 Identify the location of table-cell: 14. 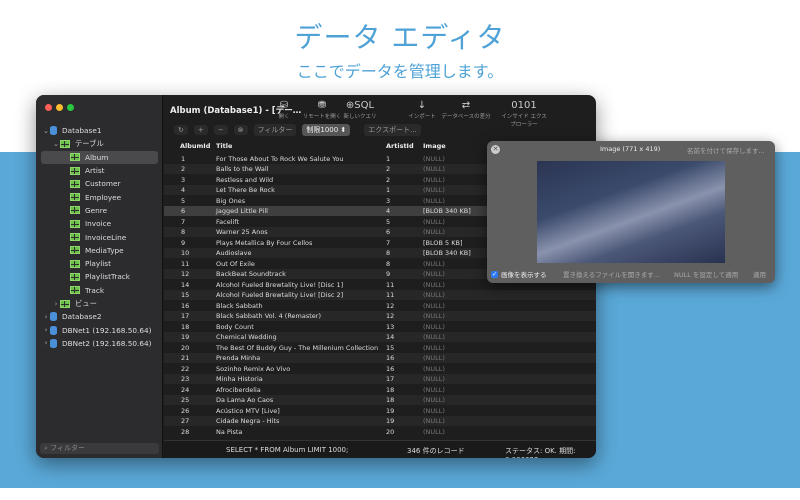
(185, 285).